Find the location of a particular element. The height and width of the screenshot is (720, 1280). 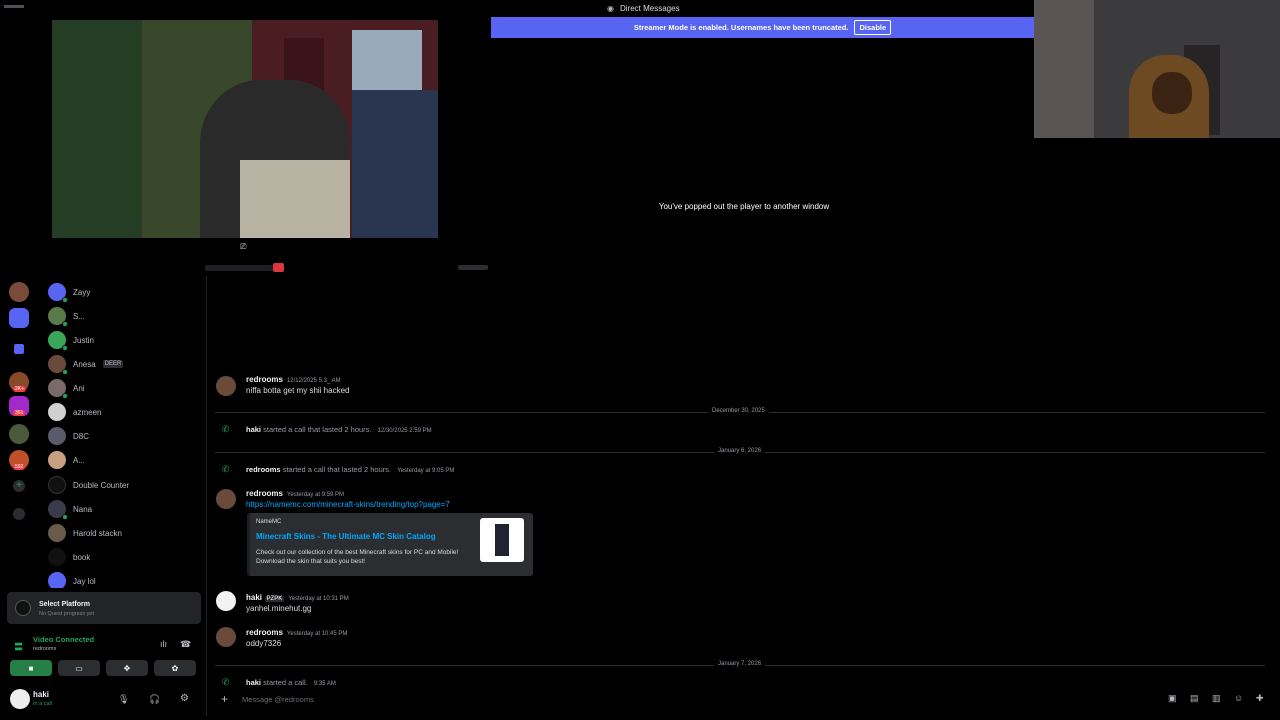

dm-item: Zayy is located at coordinates (69, 292).